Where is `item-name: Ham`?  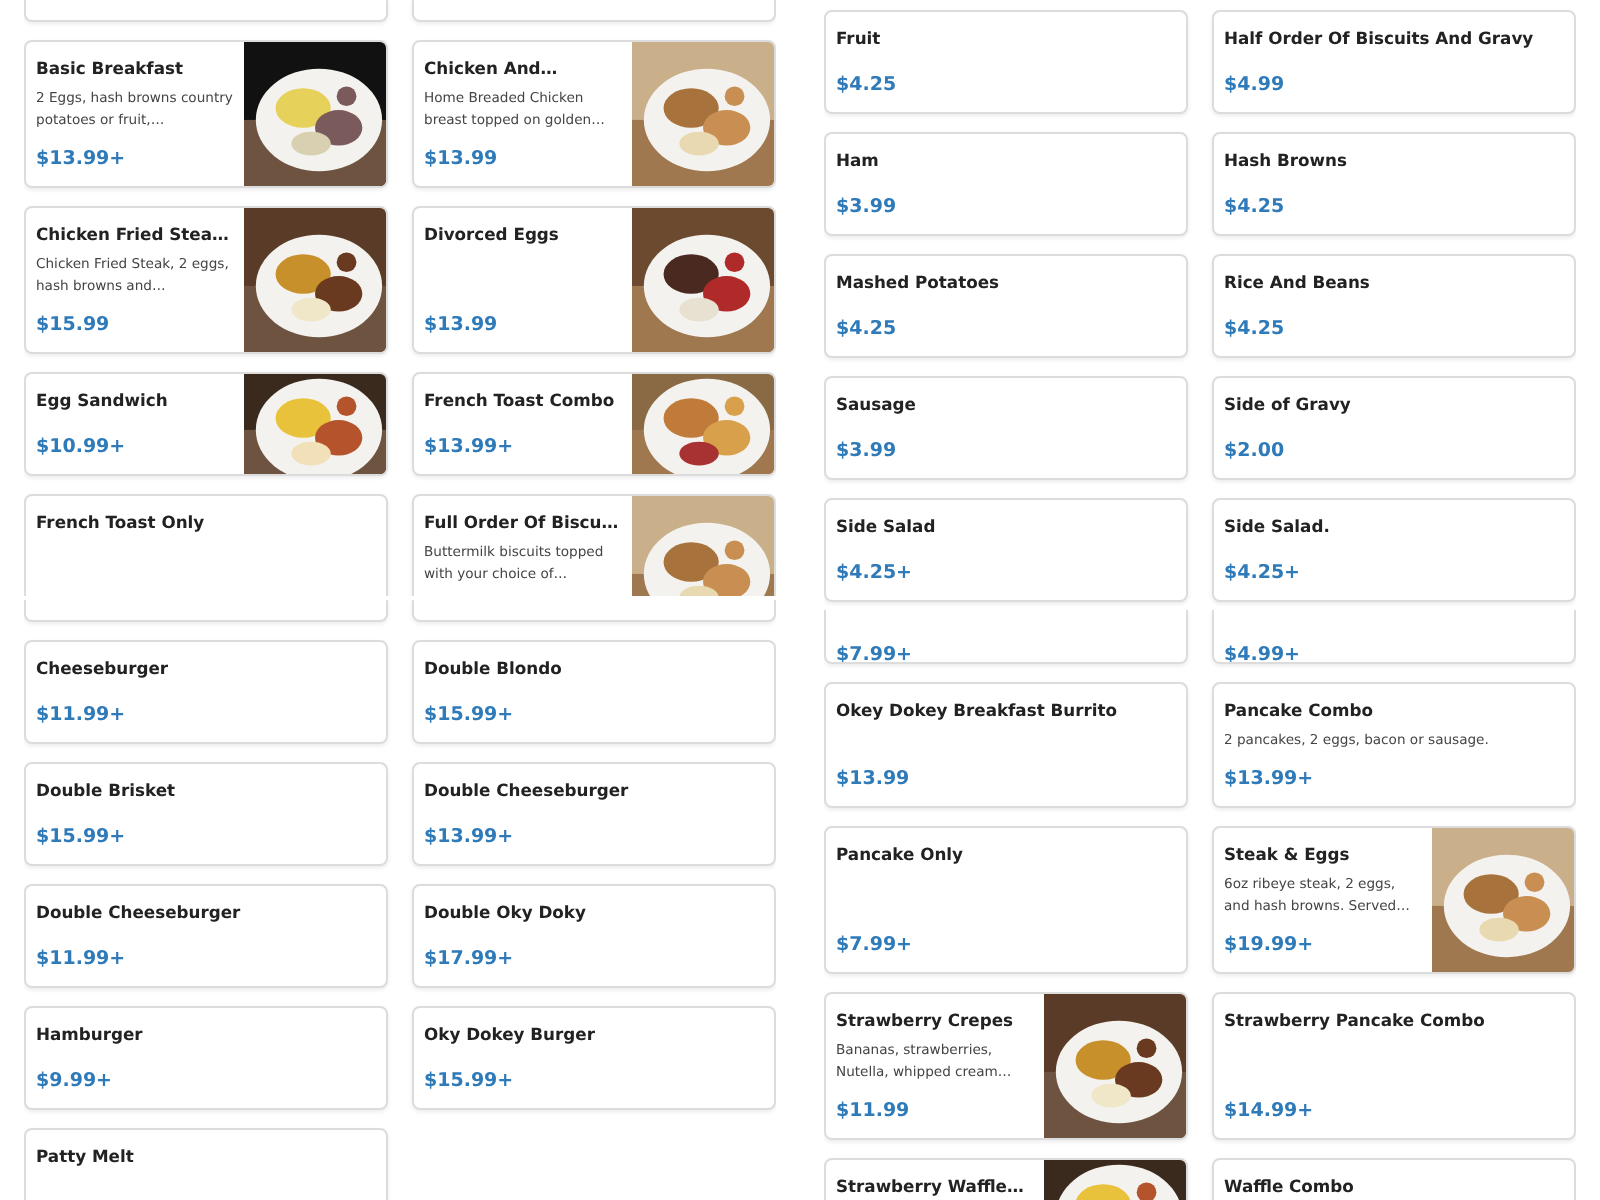 item-name: Ham is located at coordinates (858, 160).